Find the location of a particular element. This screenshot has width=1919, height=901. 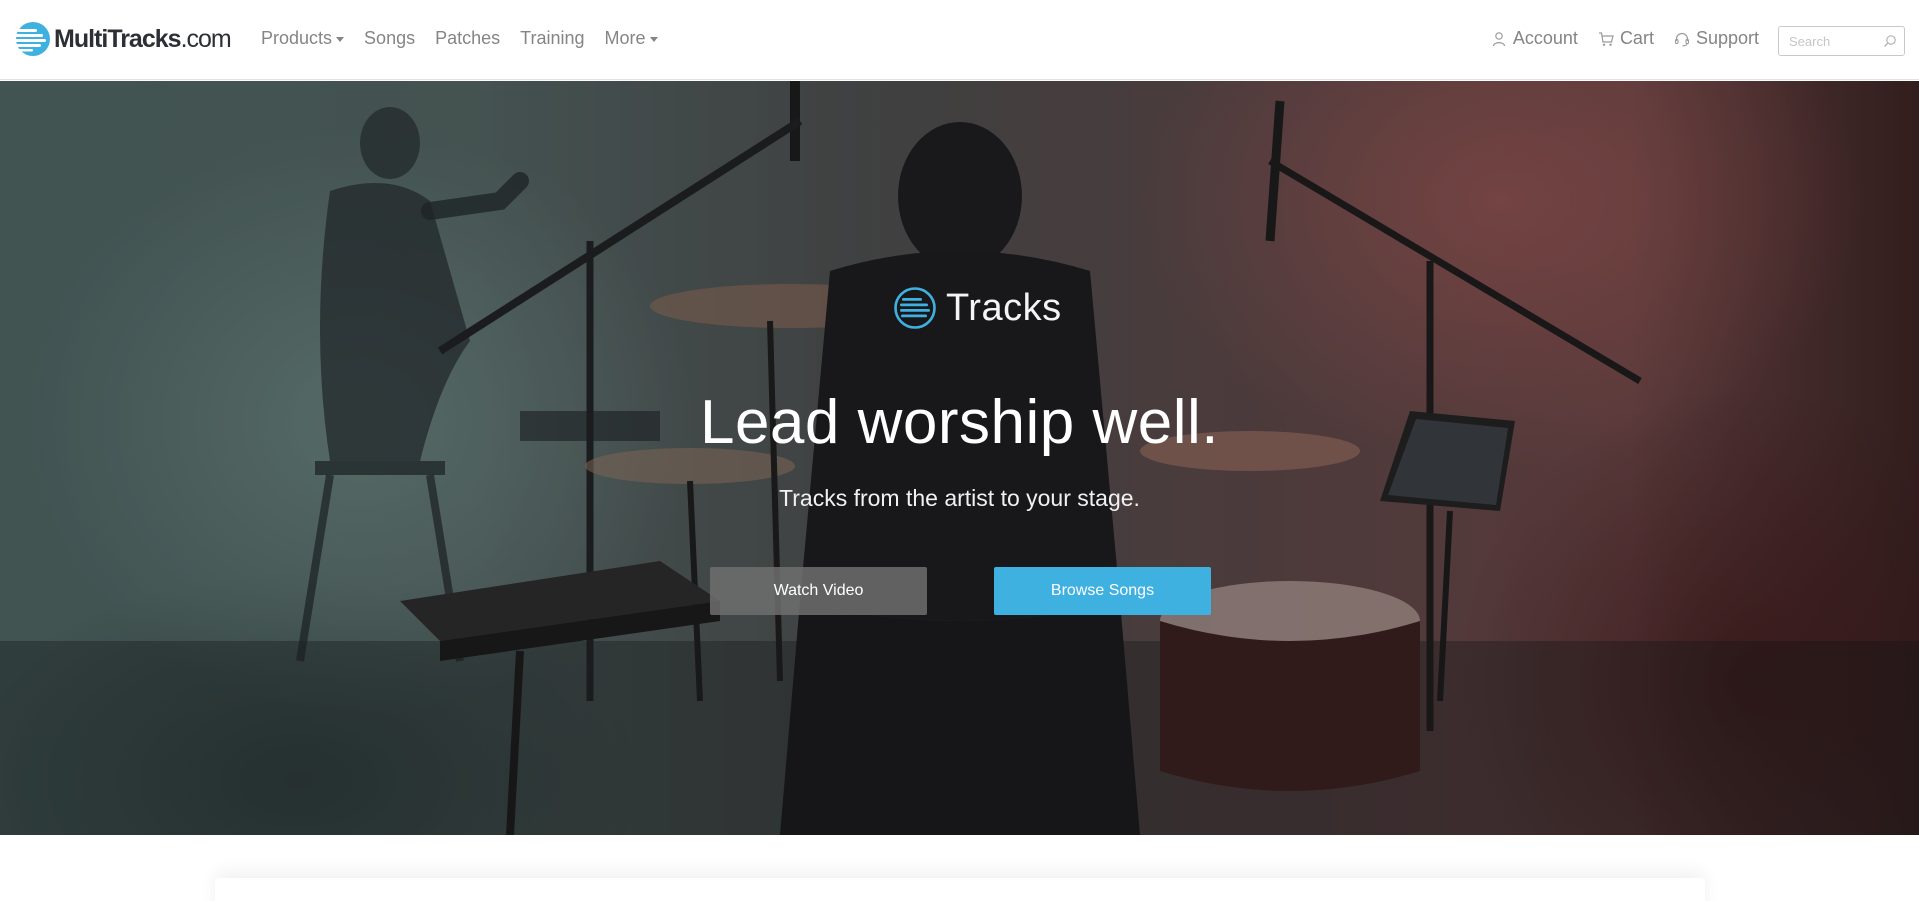

account-link: Account is located at coordinates (1534, 38).